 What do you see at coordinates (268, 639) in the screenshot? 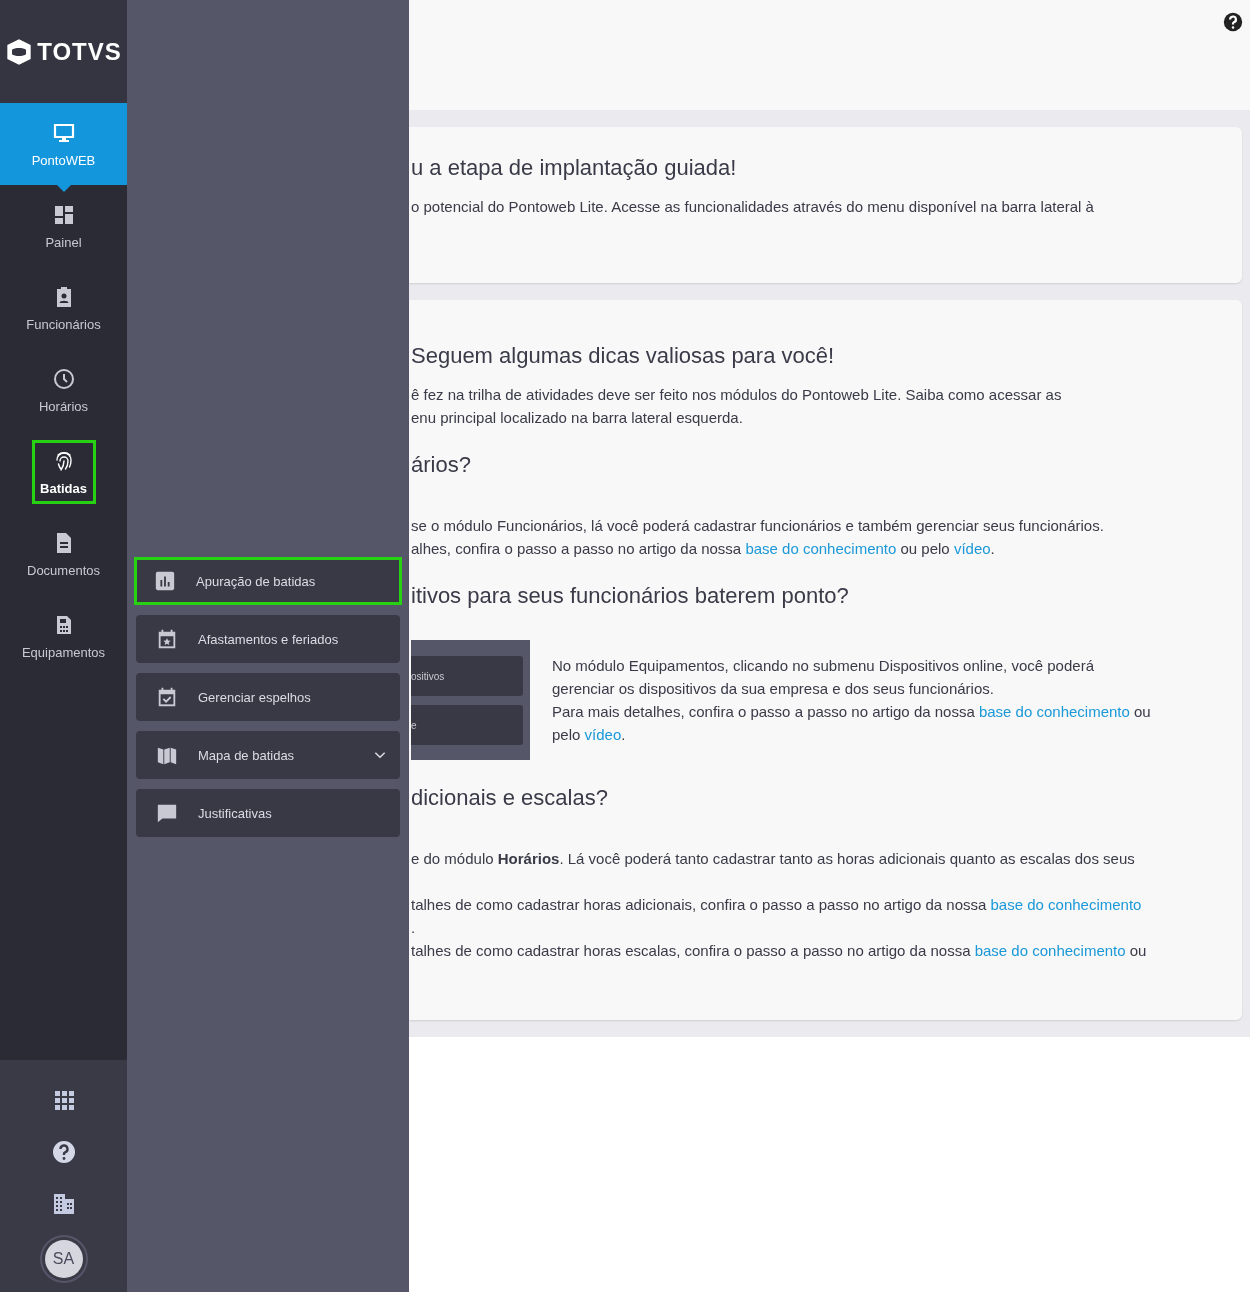
I see `submenu-item: Afastamentos e feriados` at bounding box center [268, 639].